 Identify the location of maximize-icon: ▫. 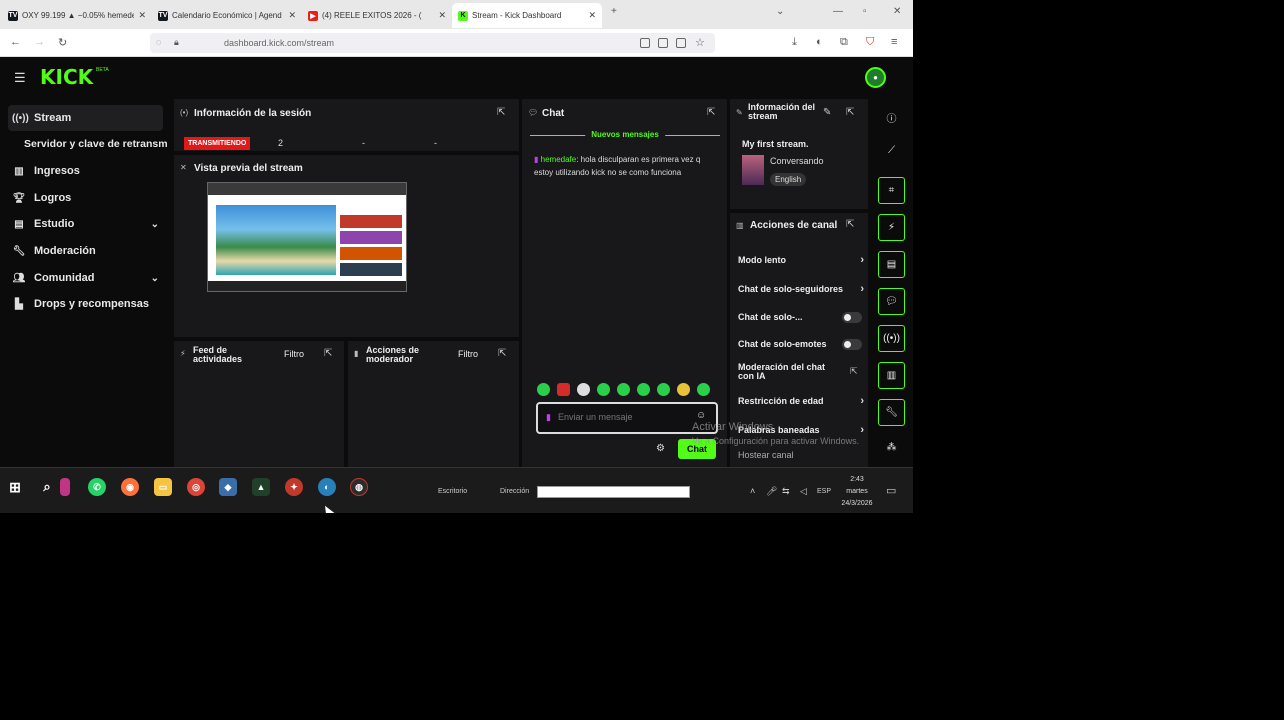
(865, 11).